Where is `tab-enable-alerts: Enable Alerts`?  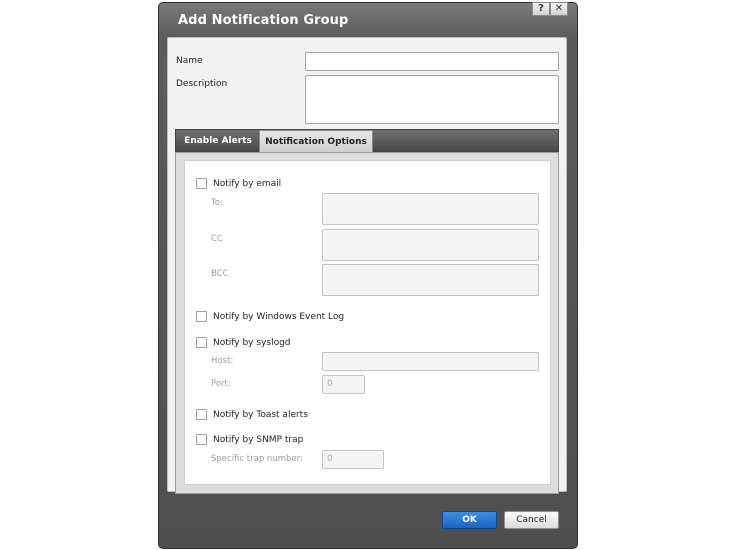
tab-enable-alerts: Enable Alerts is located at coordinates (218, 141).